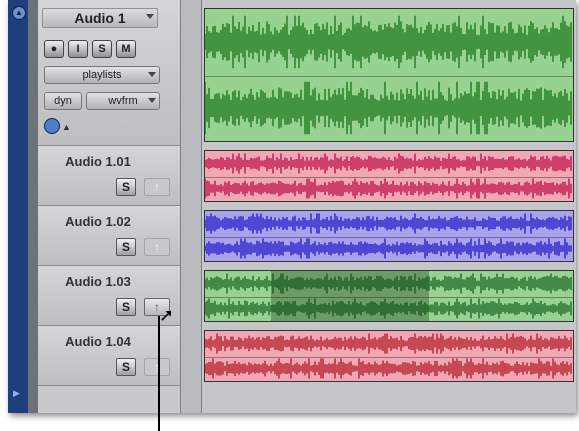 The image size is (579, 431). What do you see at coordinates (52, 126) in the screenshot?
I see `automation-icon` at bounding box center [52, 126].